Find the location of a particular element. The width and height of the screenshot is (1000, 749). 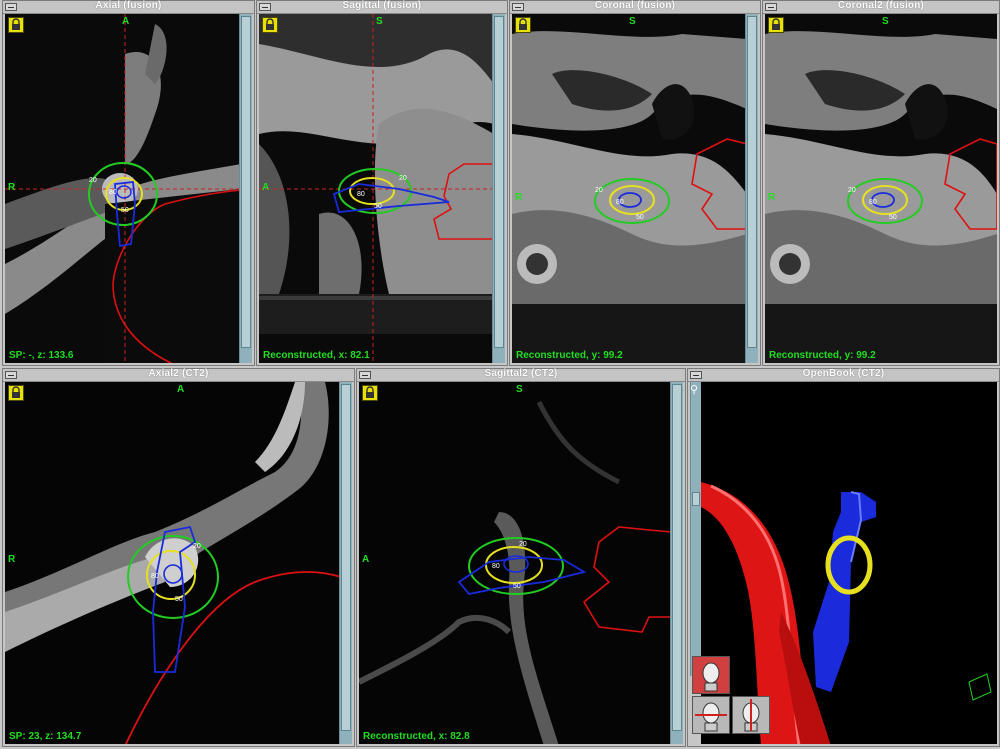

panel-titlebar: OpenBook (CT2) is located at coordinates (843, 375).